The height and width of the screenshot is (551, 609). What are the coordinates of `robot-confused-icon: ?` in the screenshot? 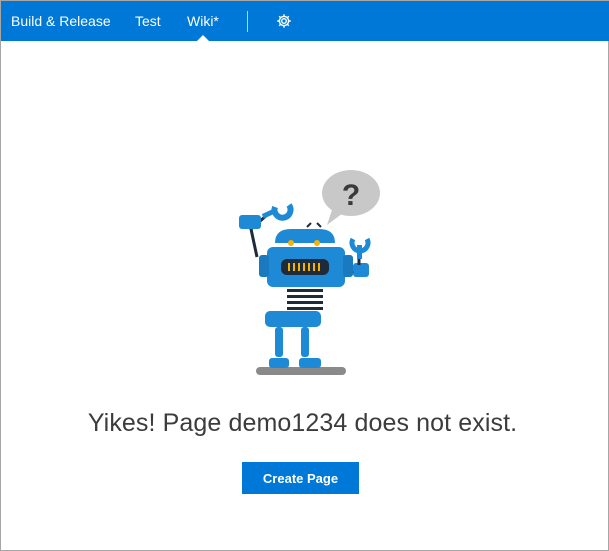 It's located at (309, 272).